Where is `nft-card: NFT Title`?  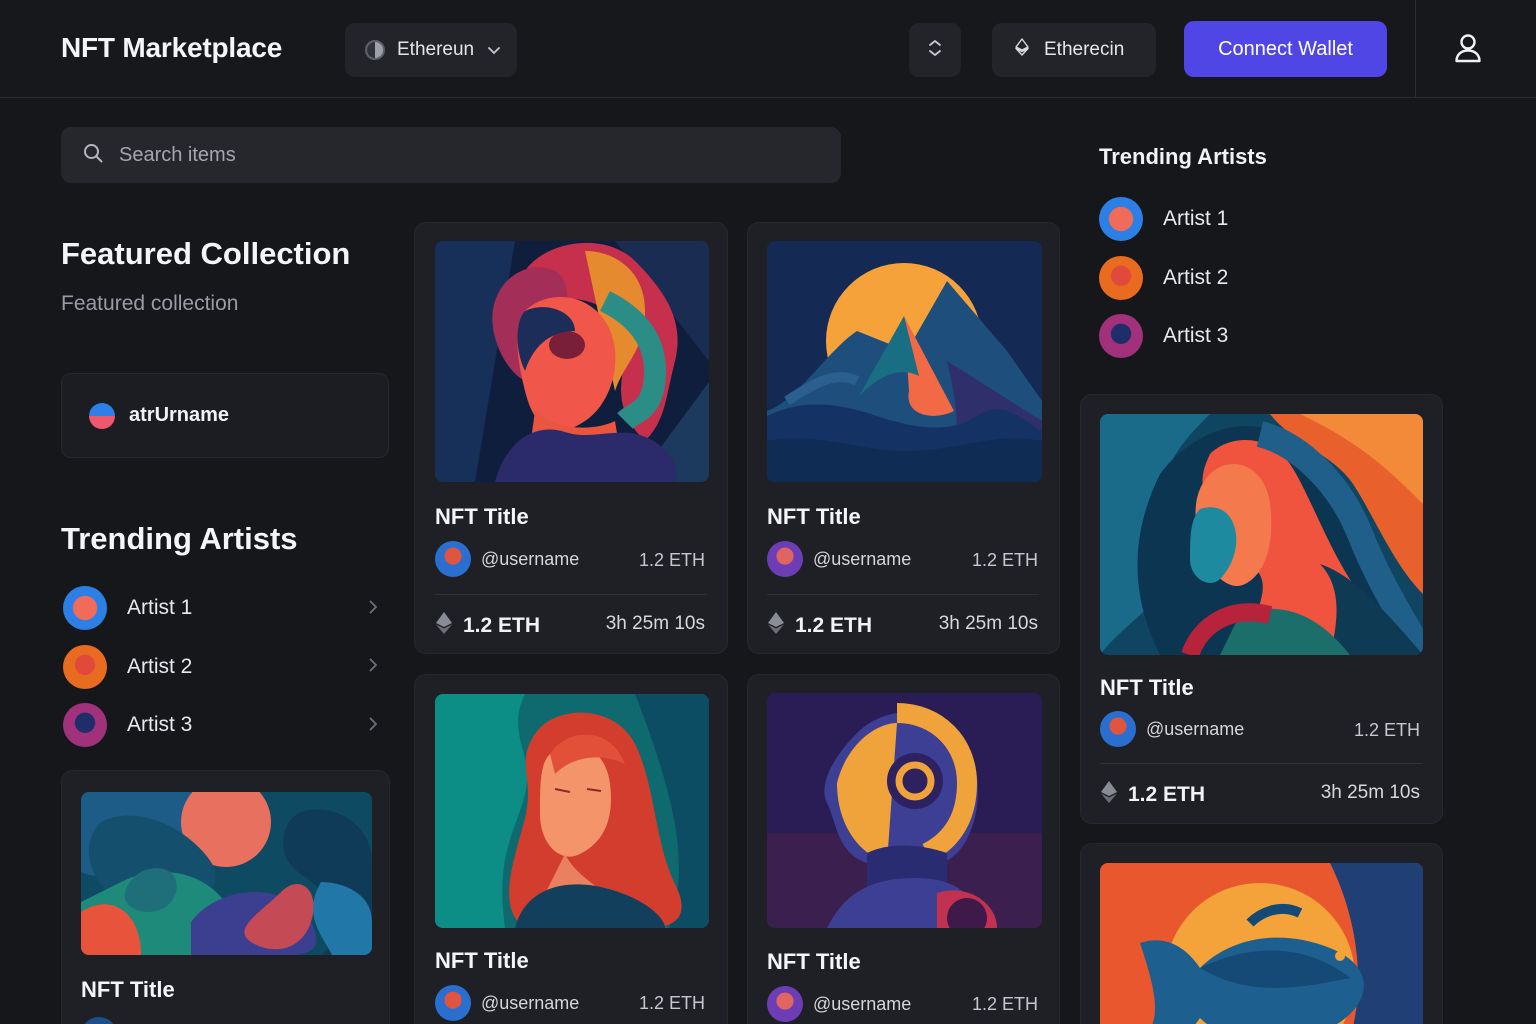 nft-card: NFT Title is located at coordinates (225, 897).